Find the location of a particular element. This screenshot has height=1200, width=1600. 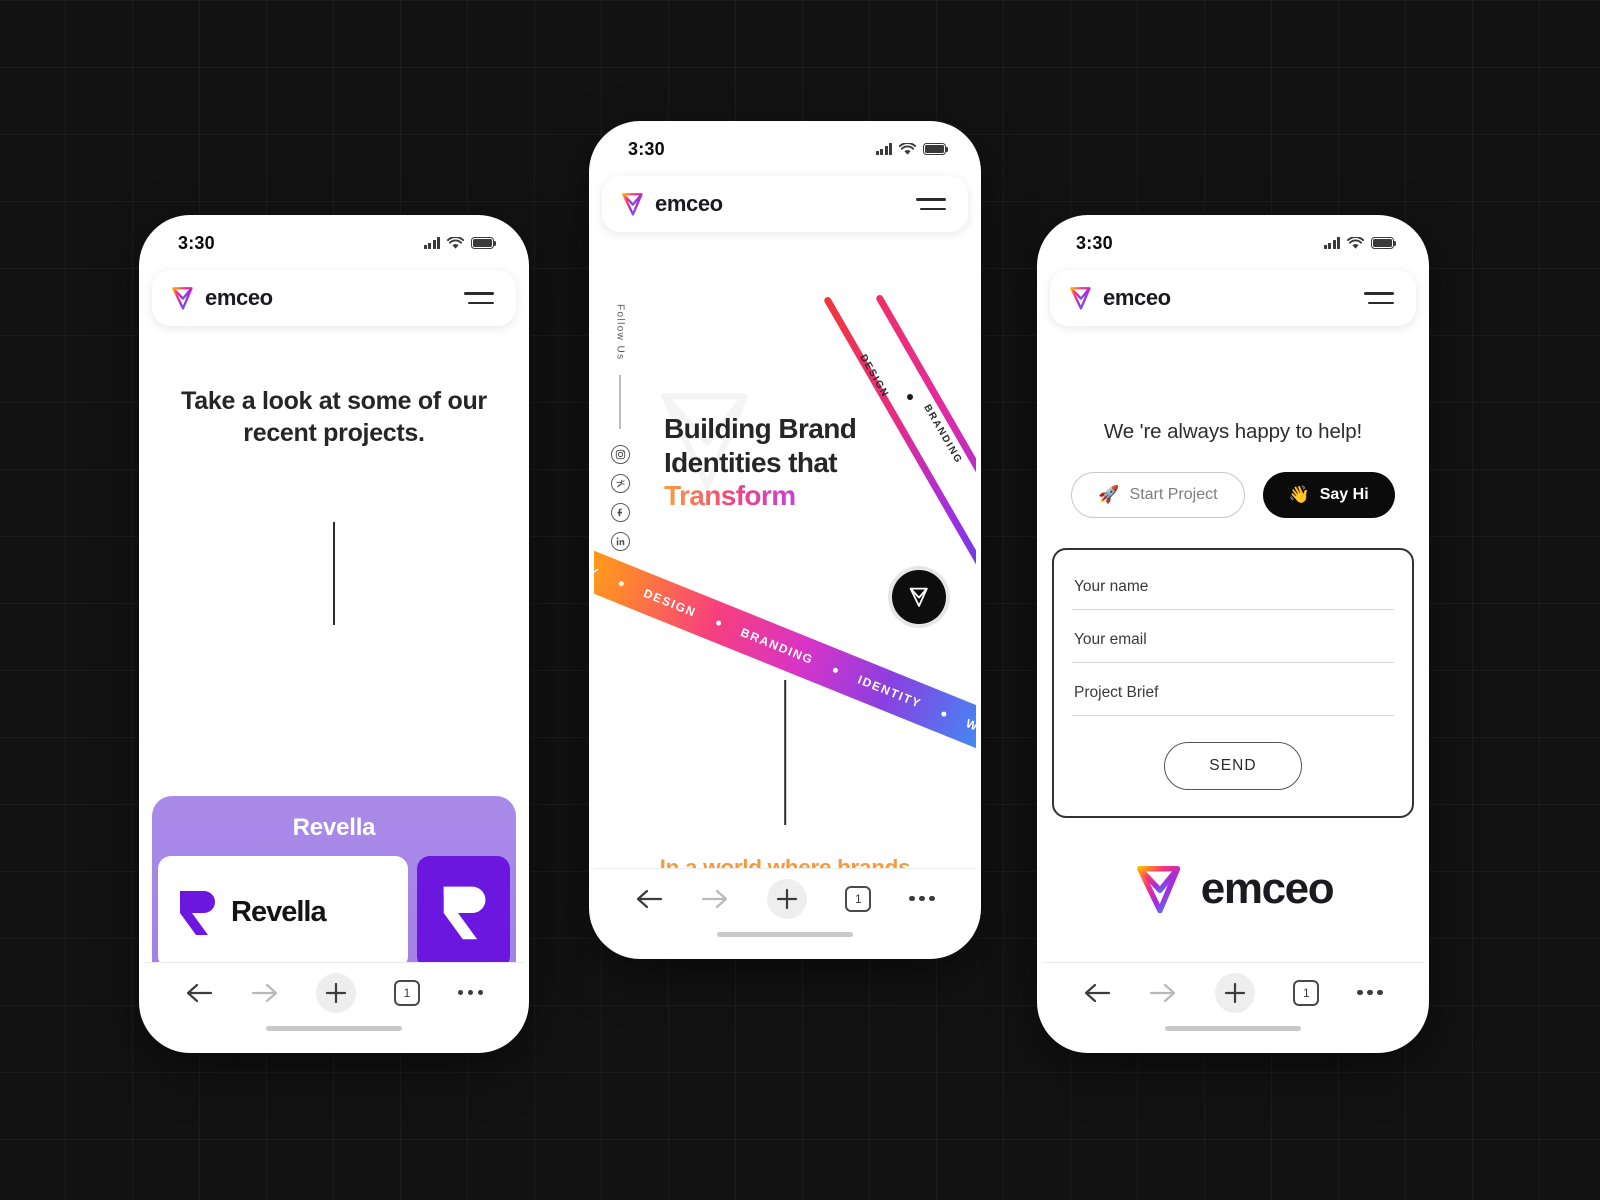

project-card-title: Revella is located at coordinates (334, 827).